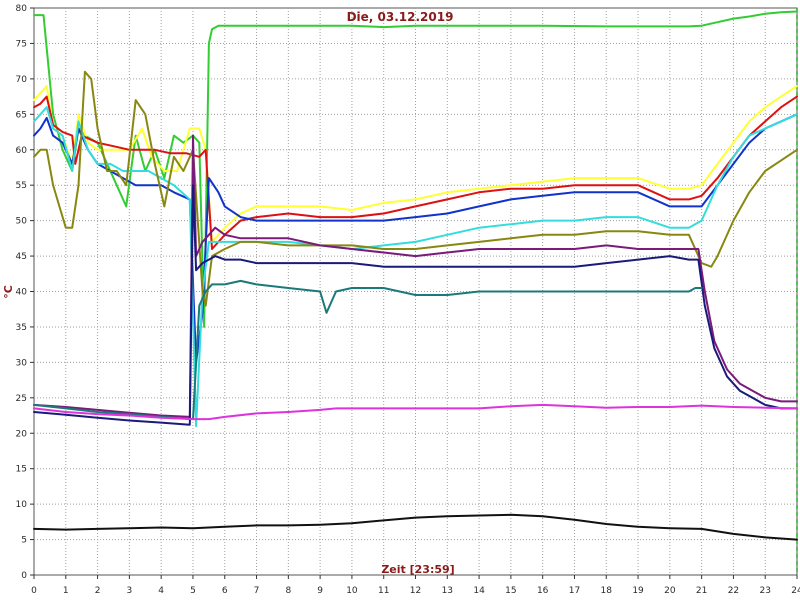 The image size is (800, 600). What do you see at coordinates (66, 591) in the screenshot?
I see `x-tick-label: 1` at bounding box center [66, 591].